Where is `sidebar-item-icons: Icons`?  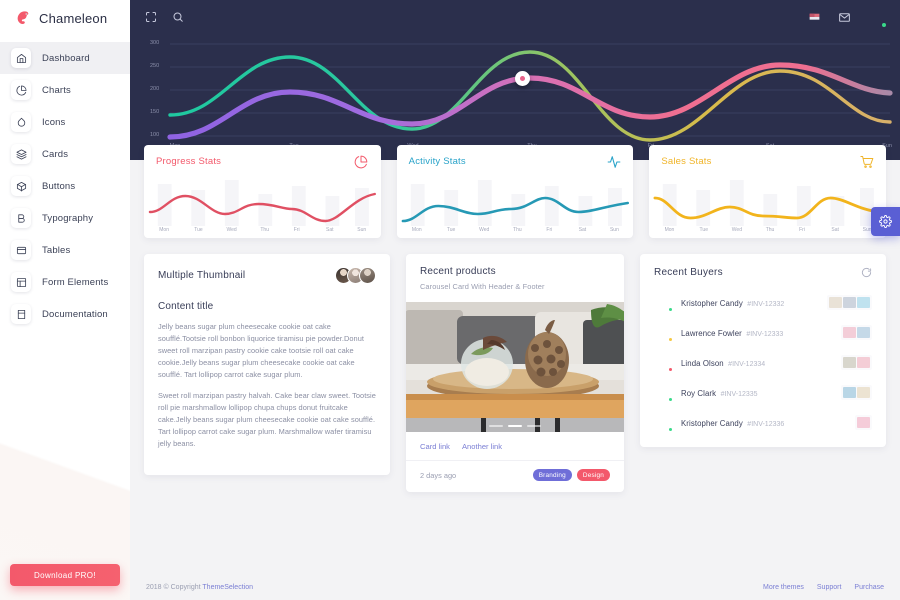 sidebar-item-icons: Icons is located at coordinates (65, 122).